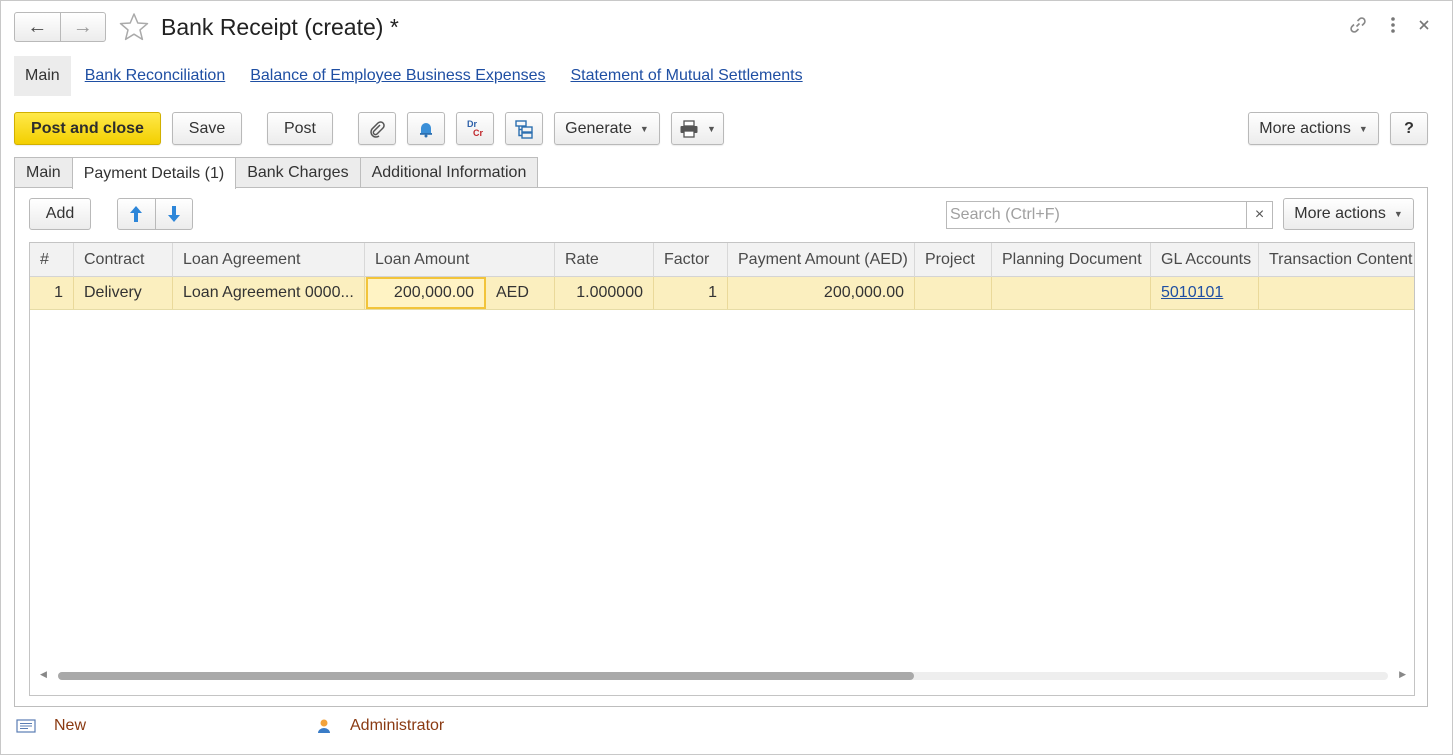  I want to click on favorite-star-icon, so click(134, 27).